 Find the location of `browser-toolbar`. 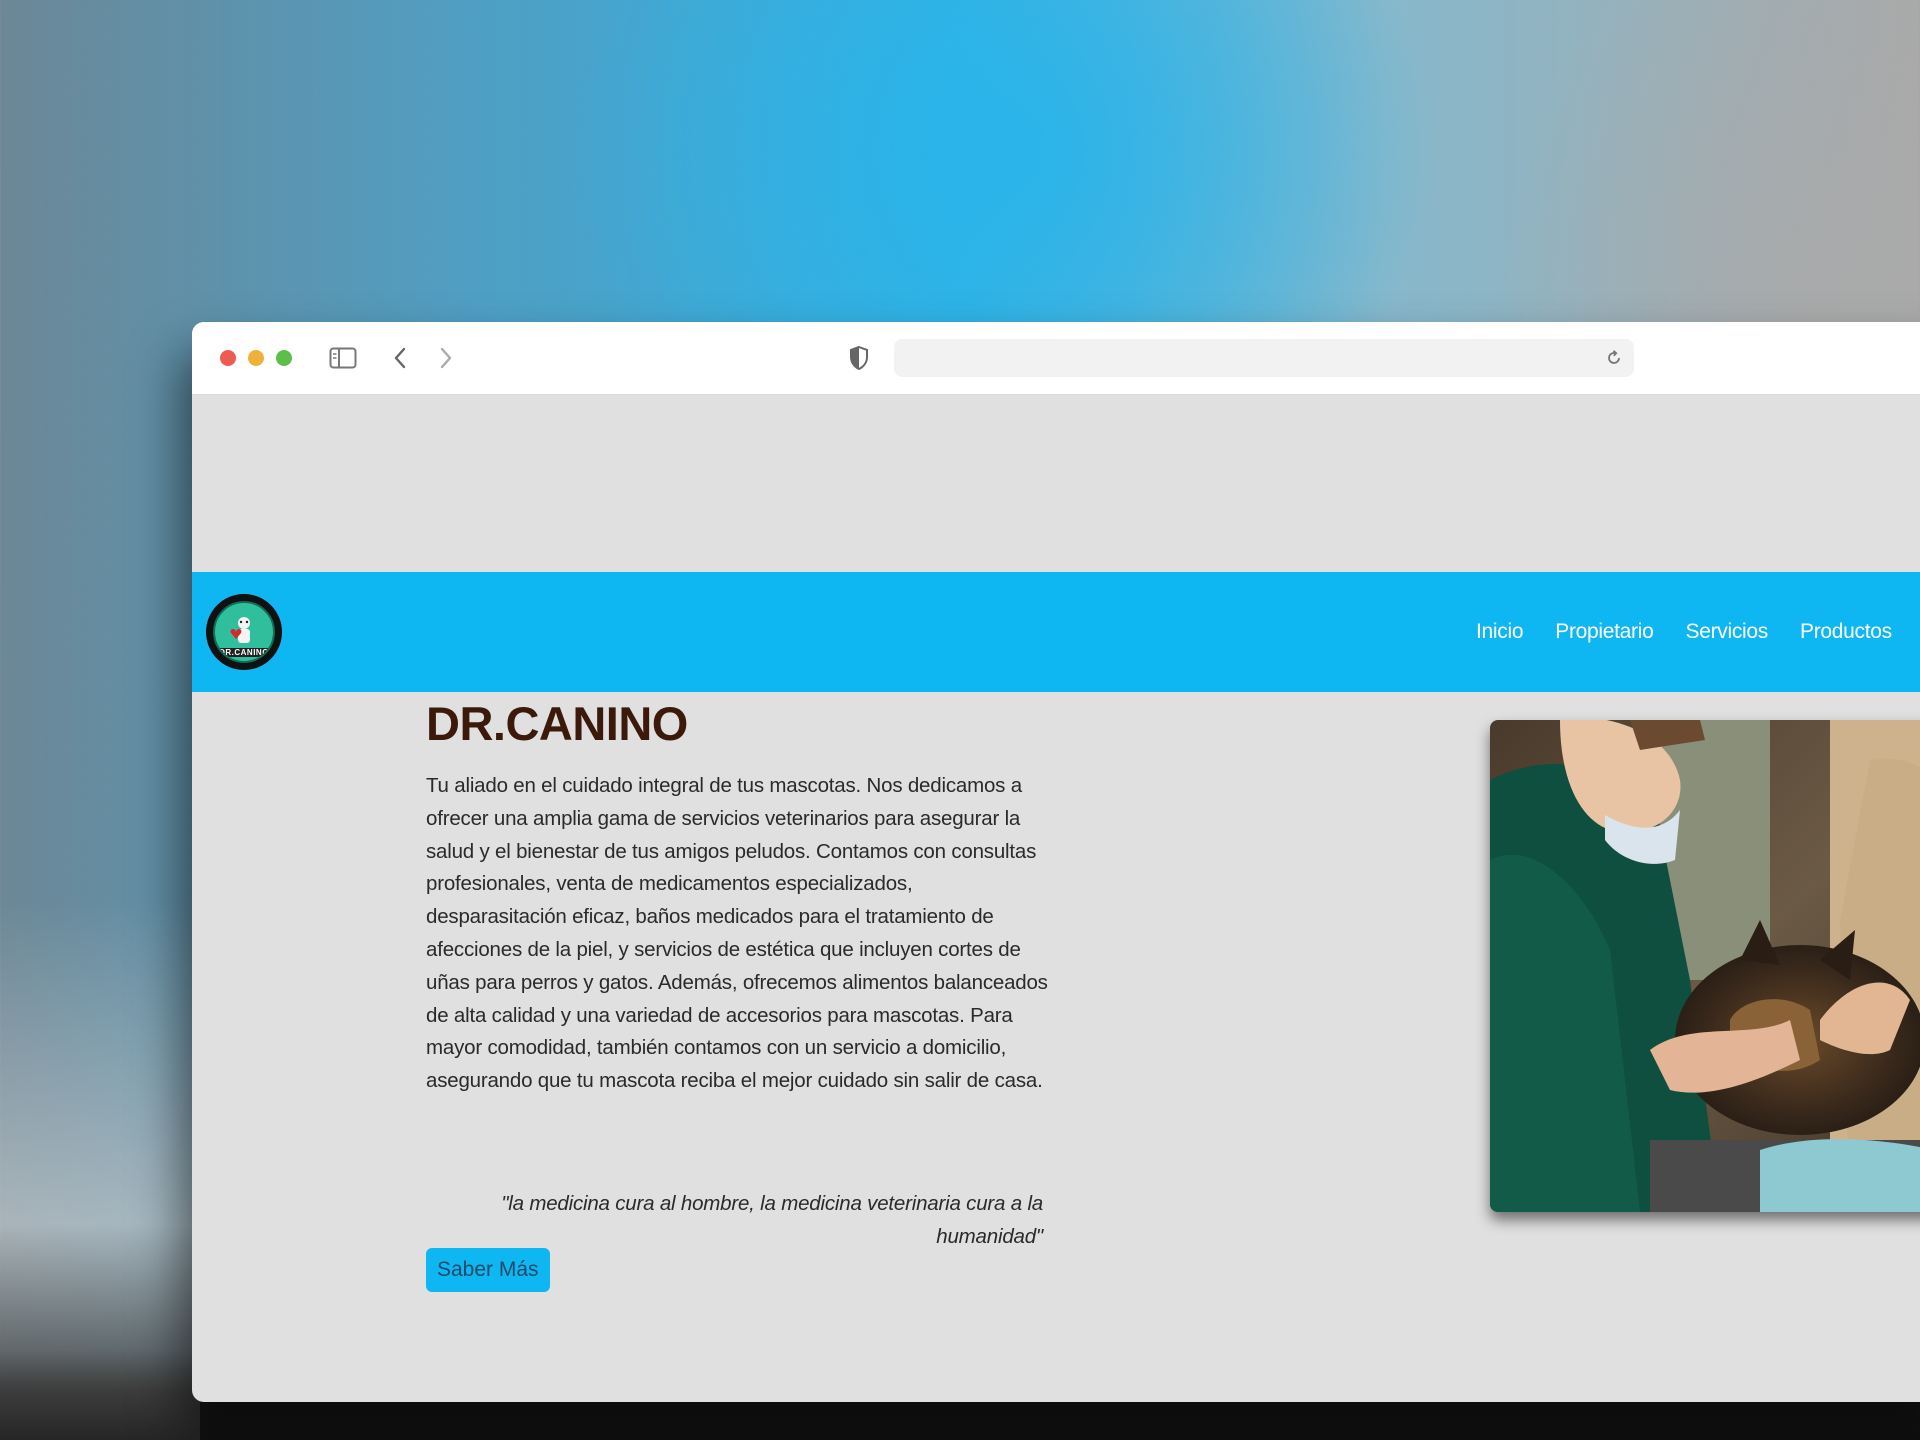

browser-toolbar is located at coordinates (1056, 358).